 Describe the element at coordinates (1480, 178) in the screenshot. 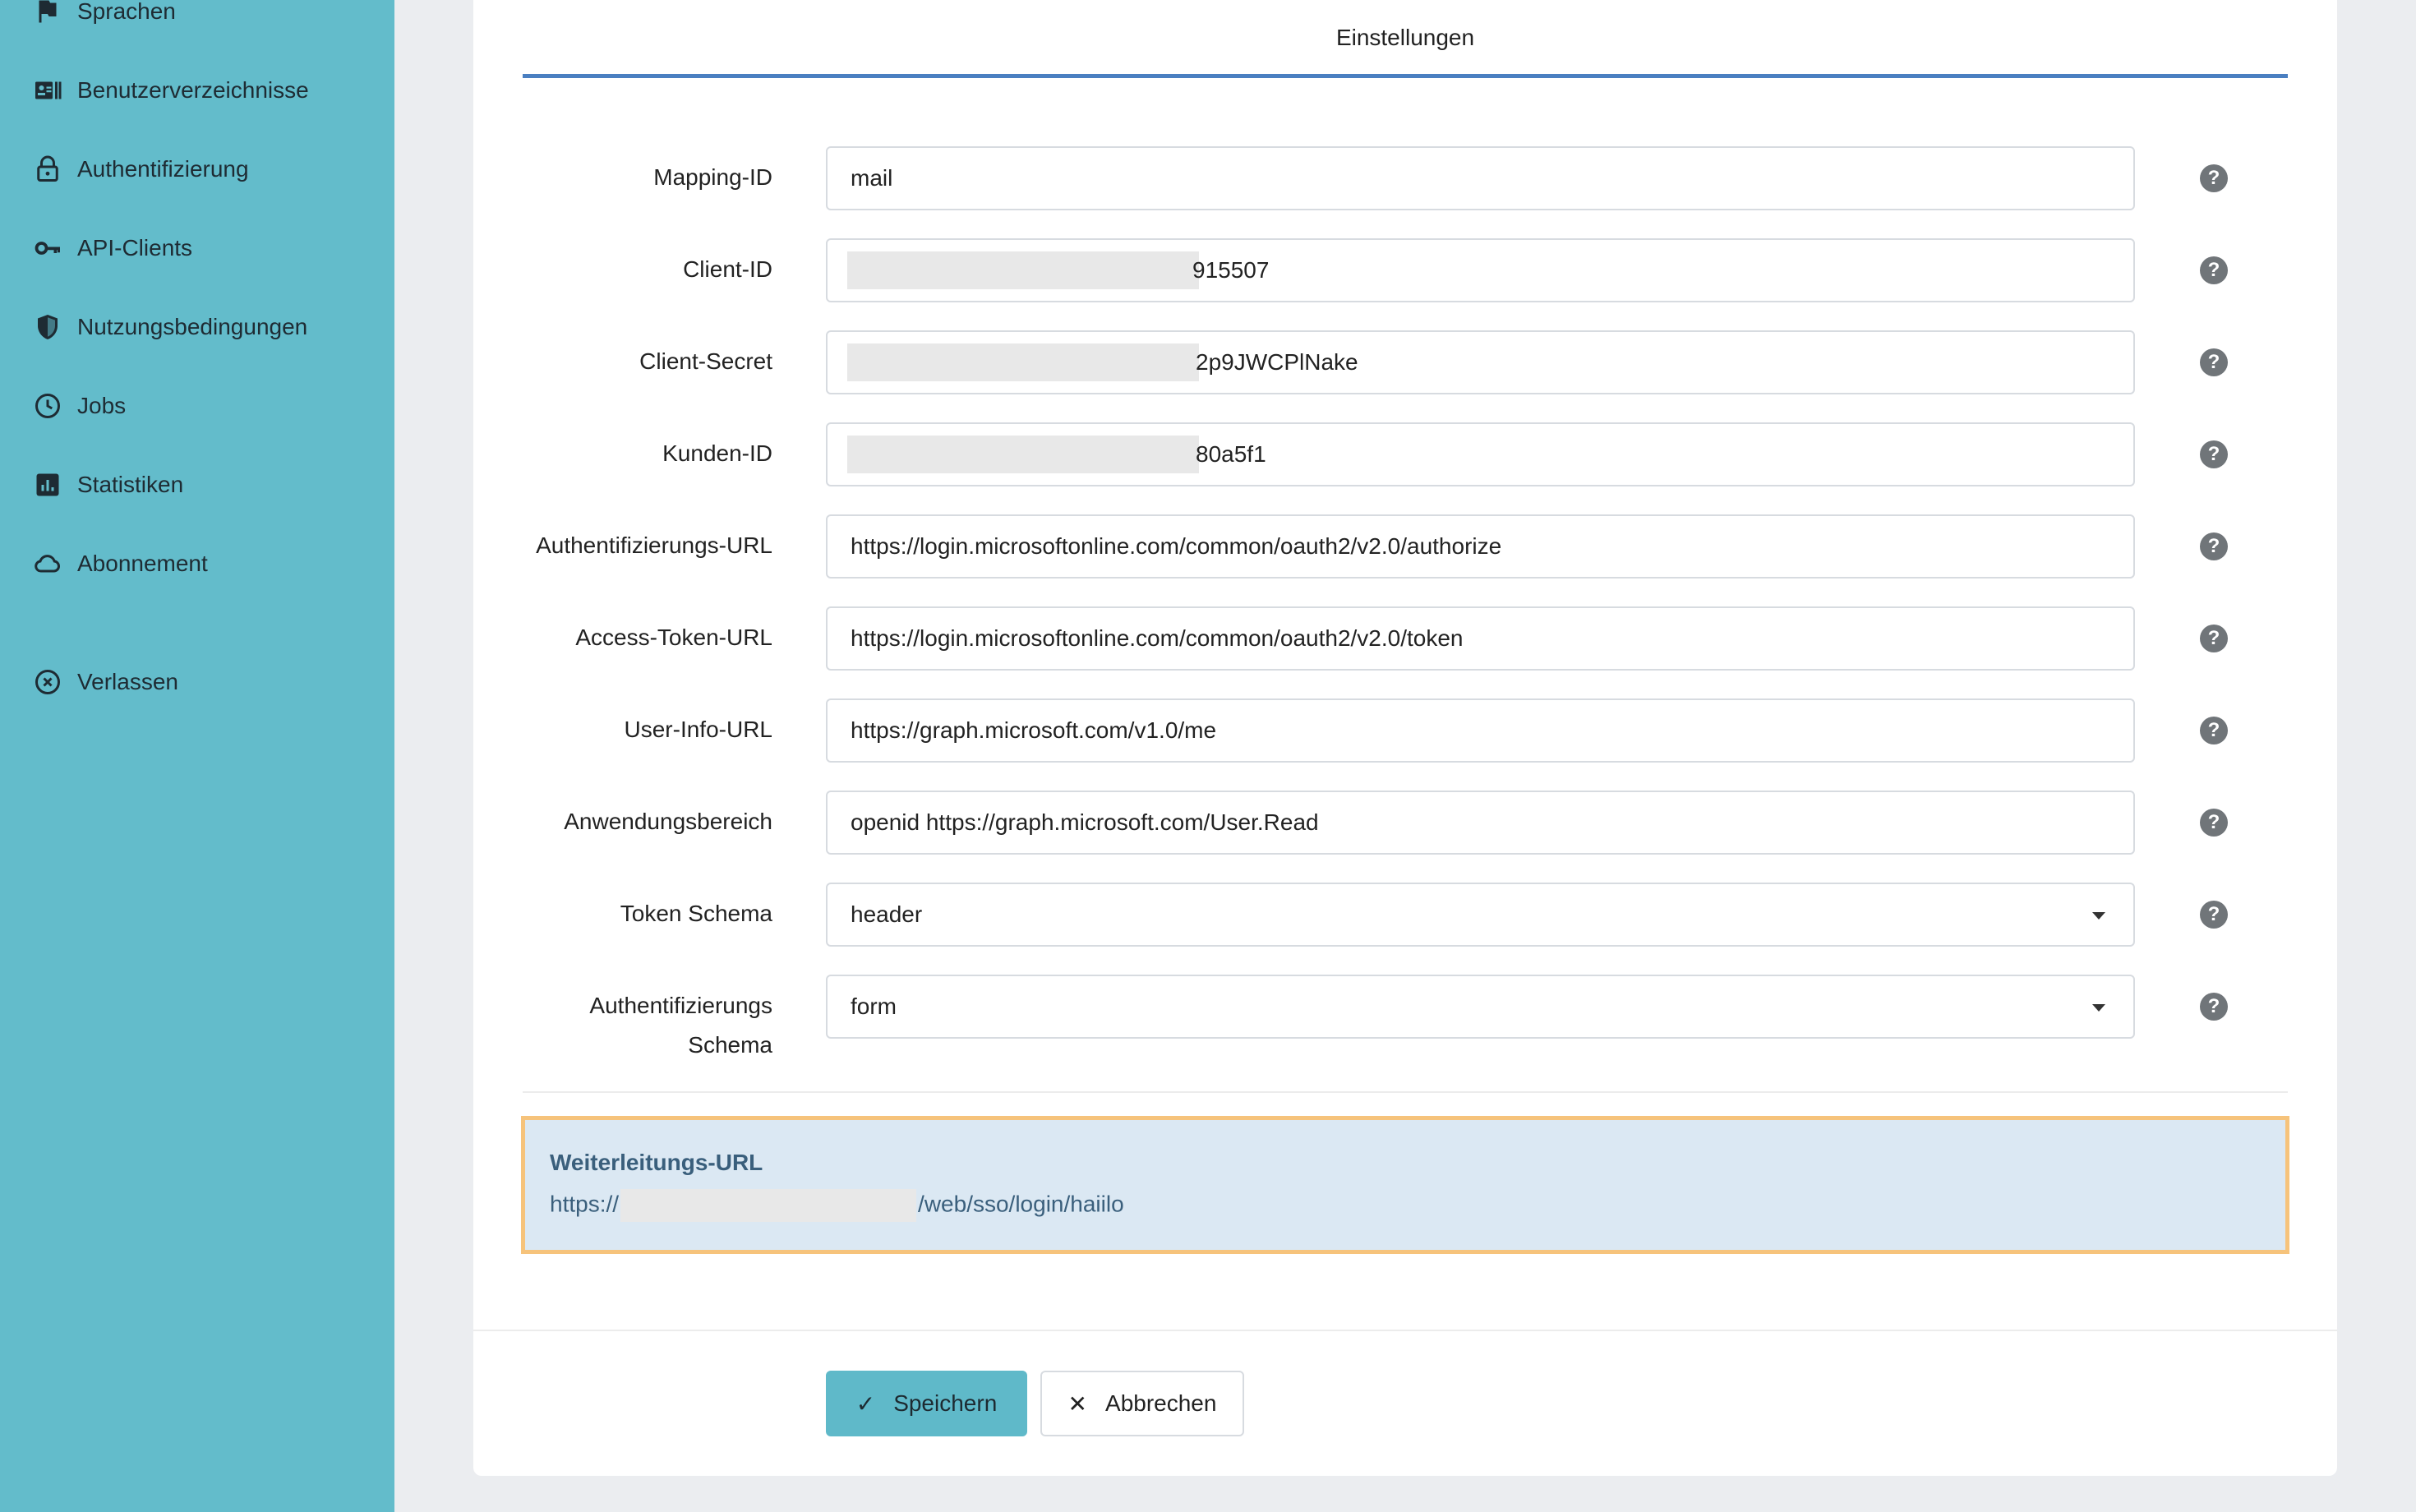

I see `mapping-id-input: mail` at that location.